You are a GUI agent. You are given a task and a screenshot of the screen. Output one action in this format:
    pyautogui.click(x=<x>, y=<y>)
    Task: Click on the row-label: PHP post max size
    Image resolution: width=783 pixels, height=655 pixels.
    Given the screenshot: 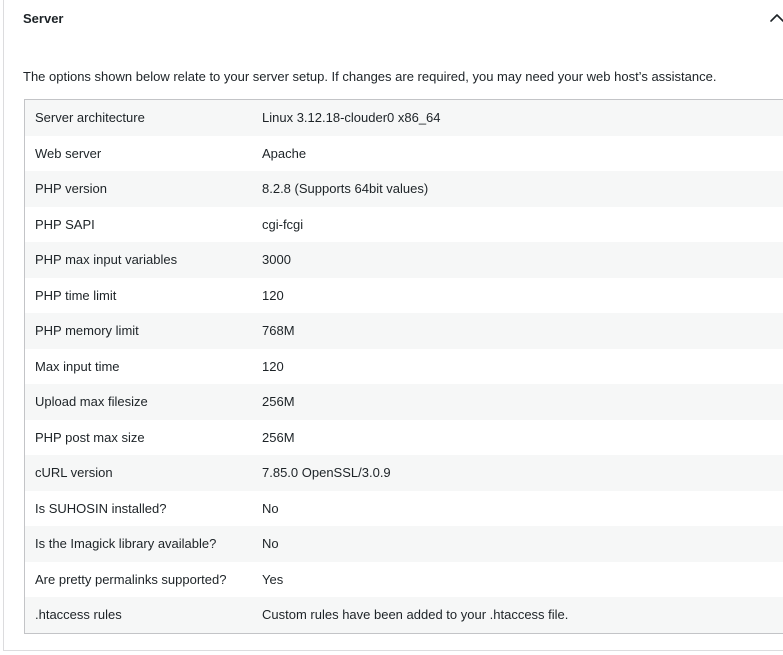 What is the action you would take?
    pyautogui.click(x=90, y=437)
    